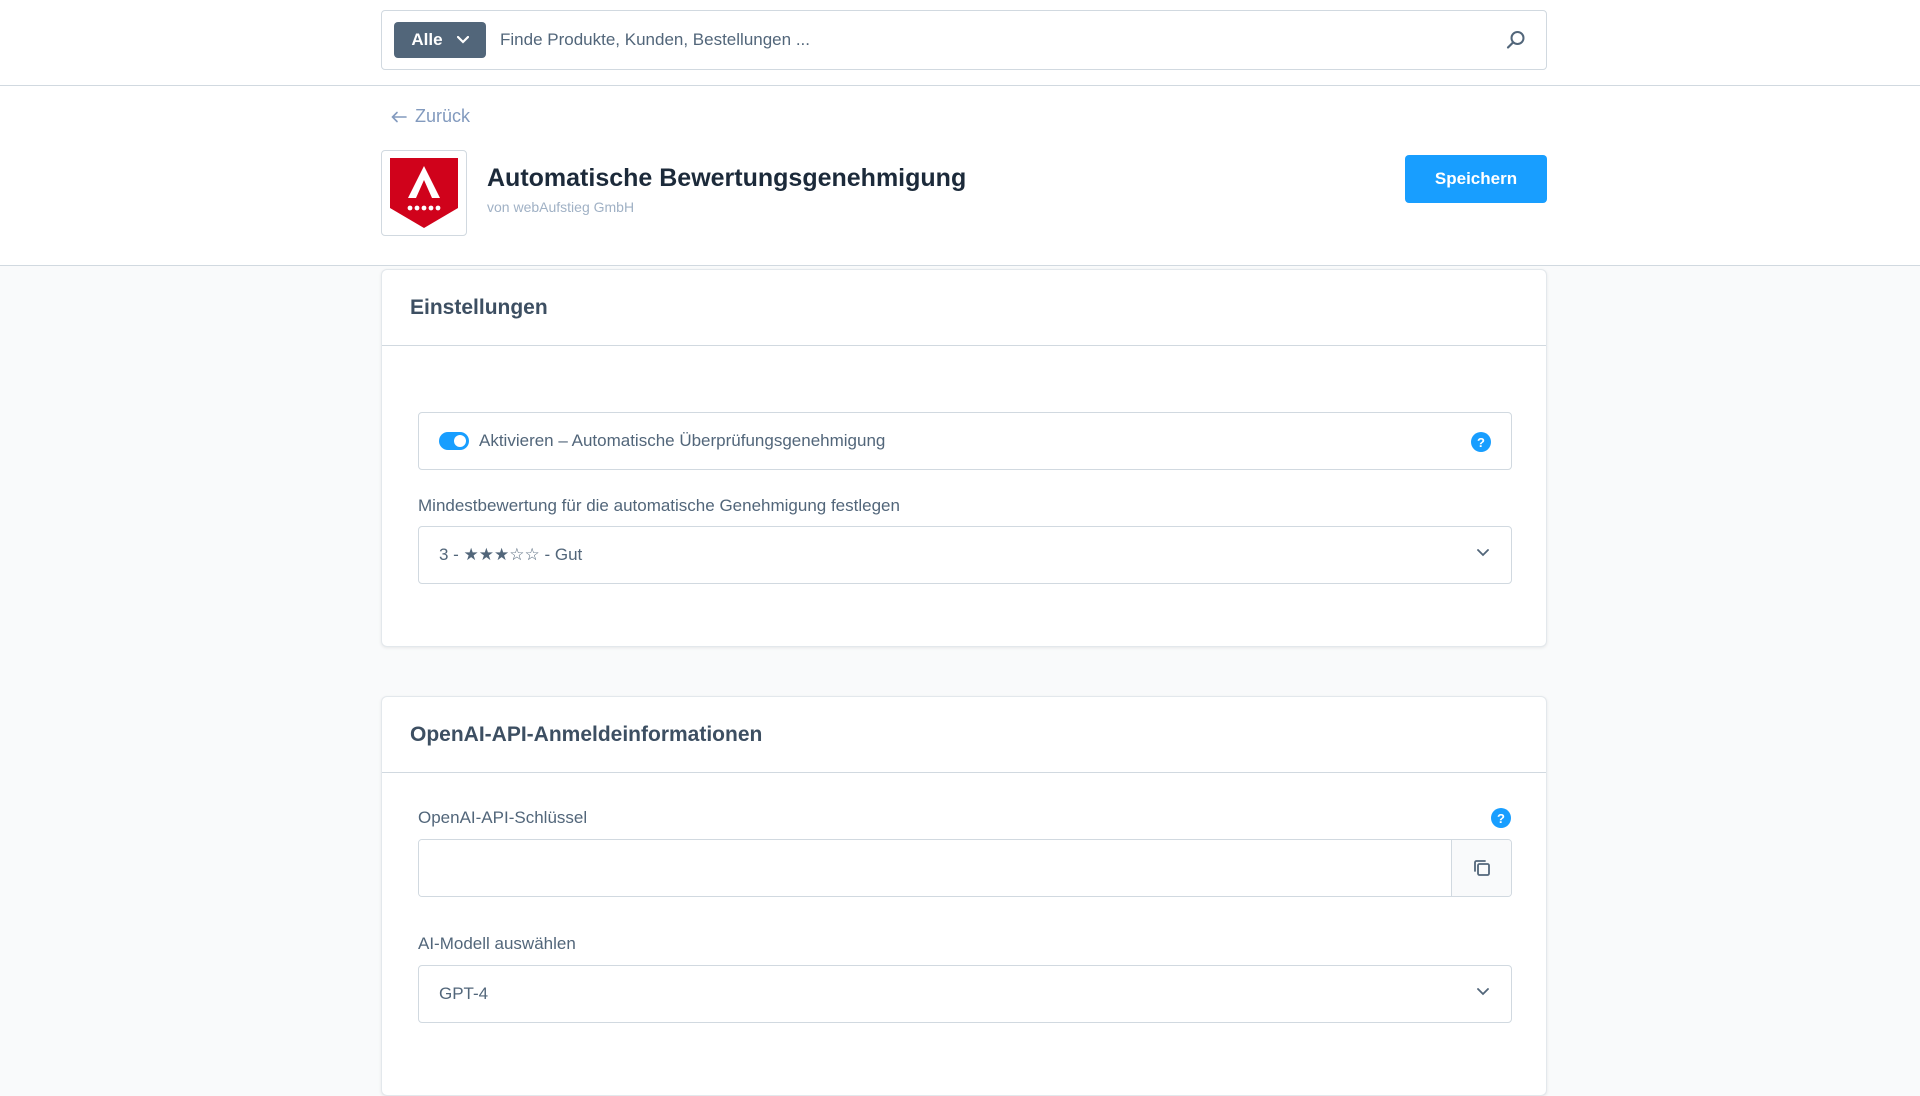  What do you see at coordinates (464, 993) in the screenshot?
I see `ai-model-value: GPT-4` at bounding box center [464, 993].